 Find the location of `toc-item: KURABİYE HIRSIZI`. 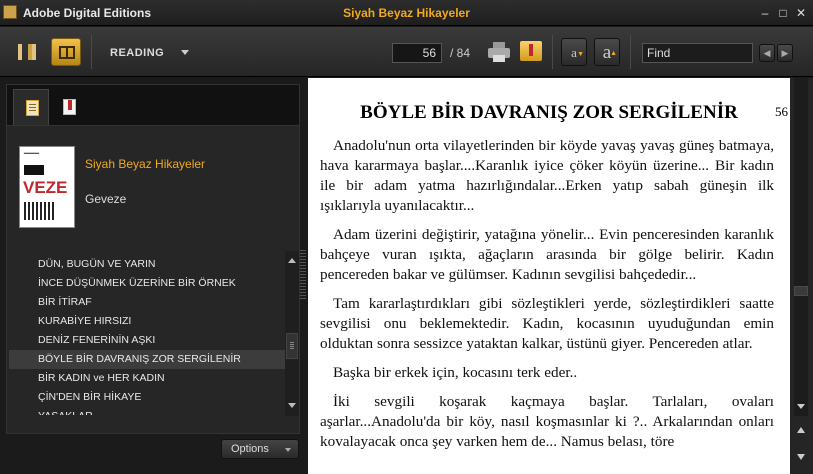

toc-item: KURABİYE HIRSIZI is located at coordinates (147, 321).